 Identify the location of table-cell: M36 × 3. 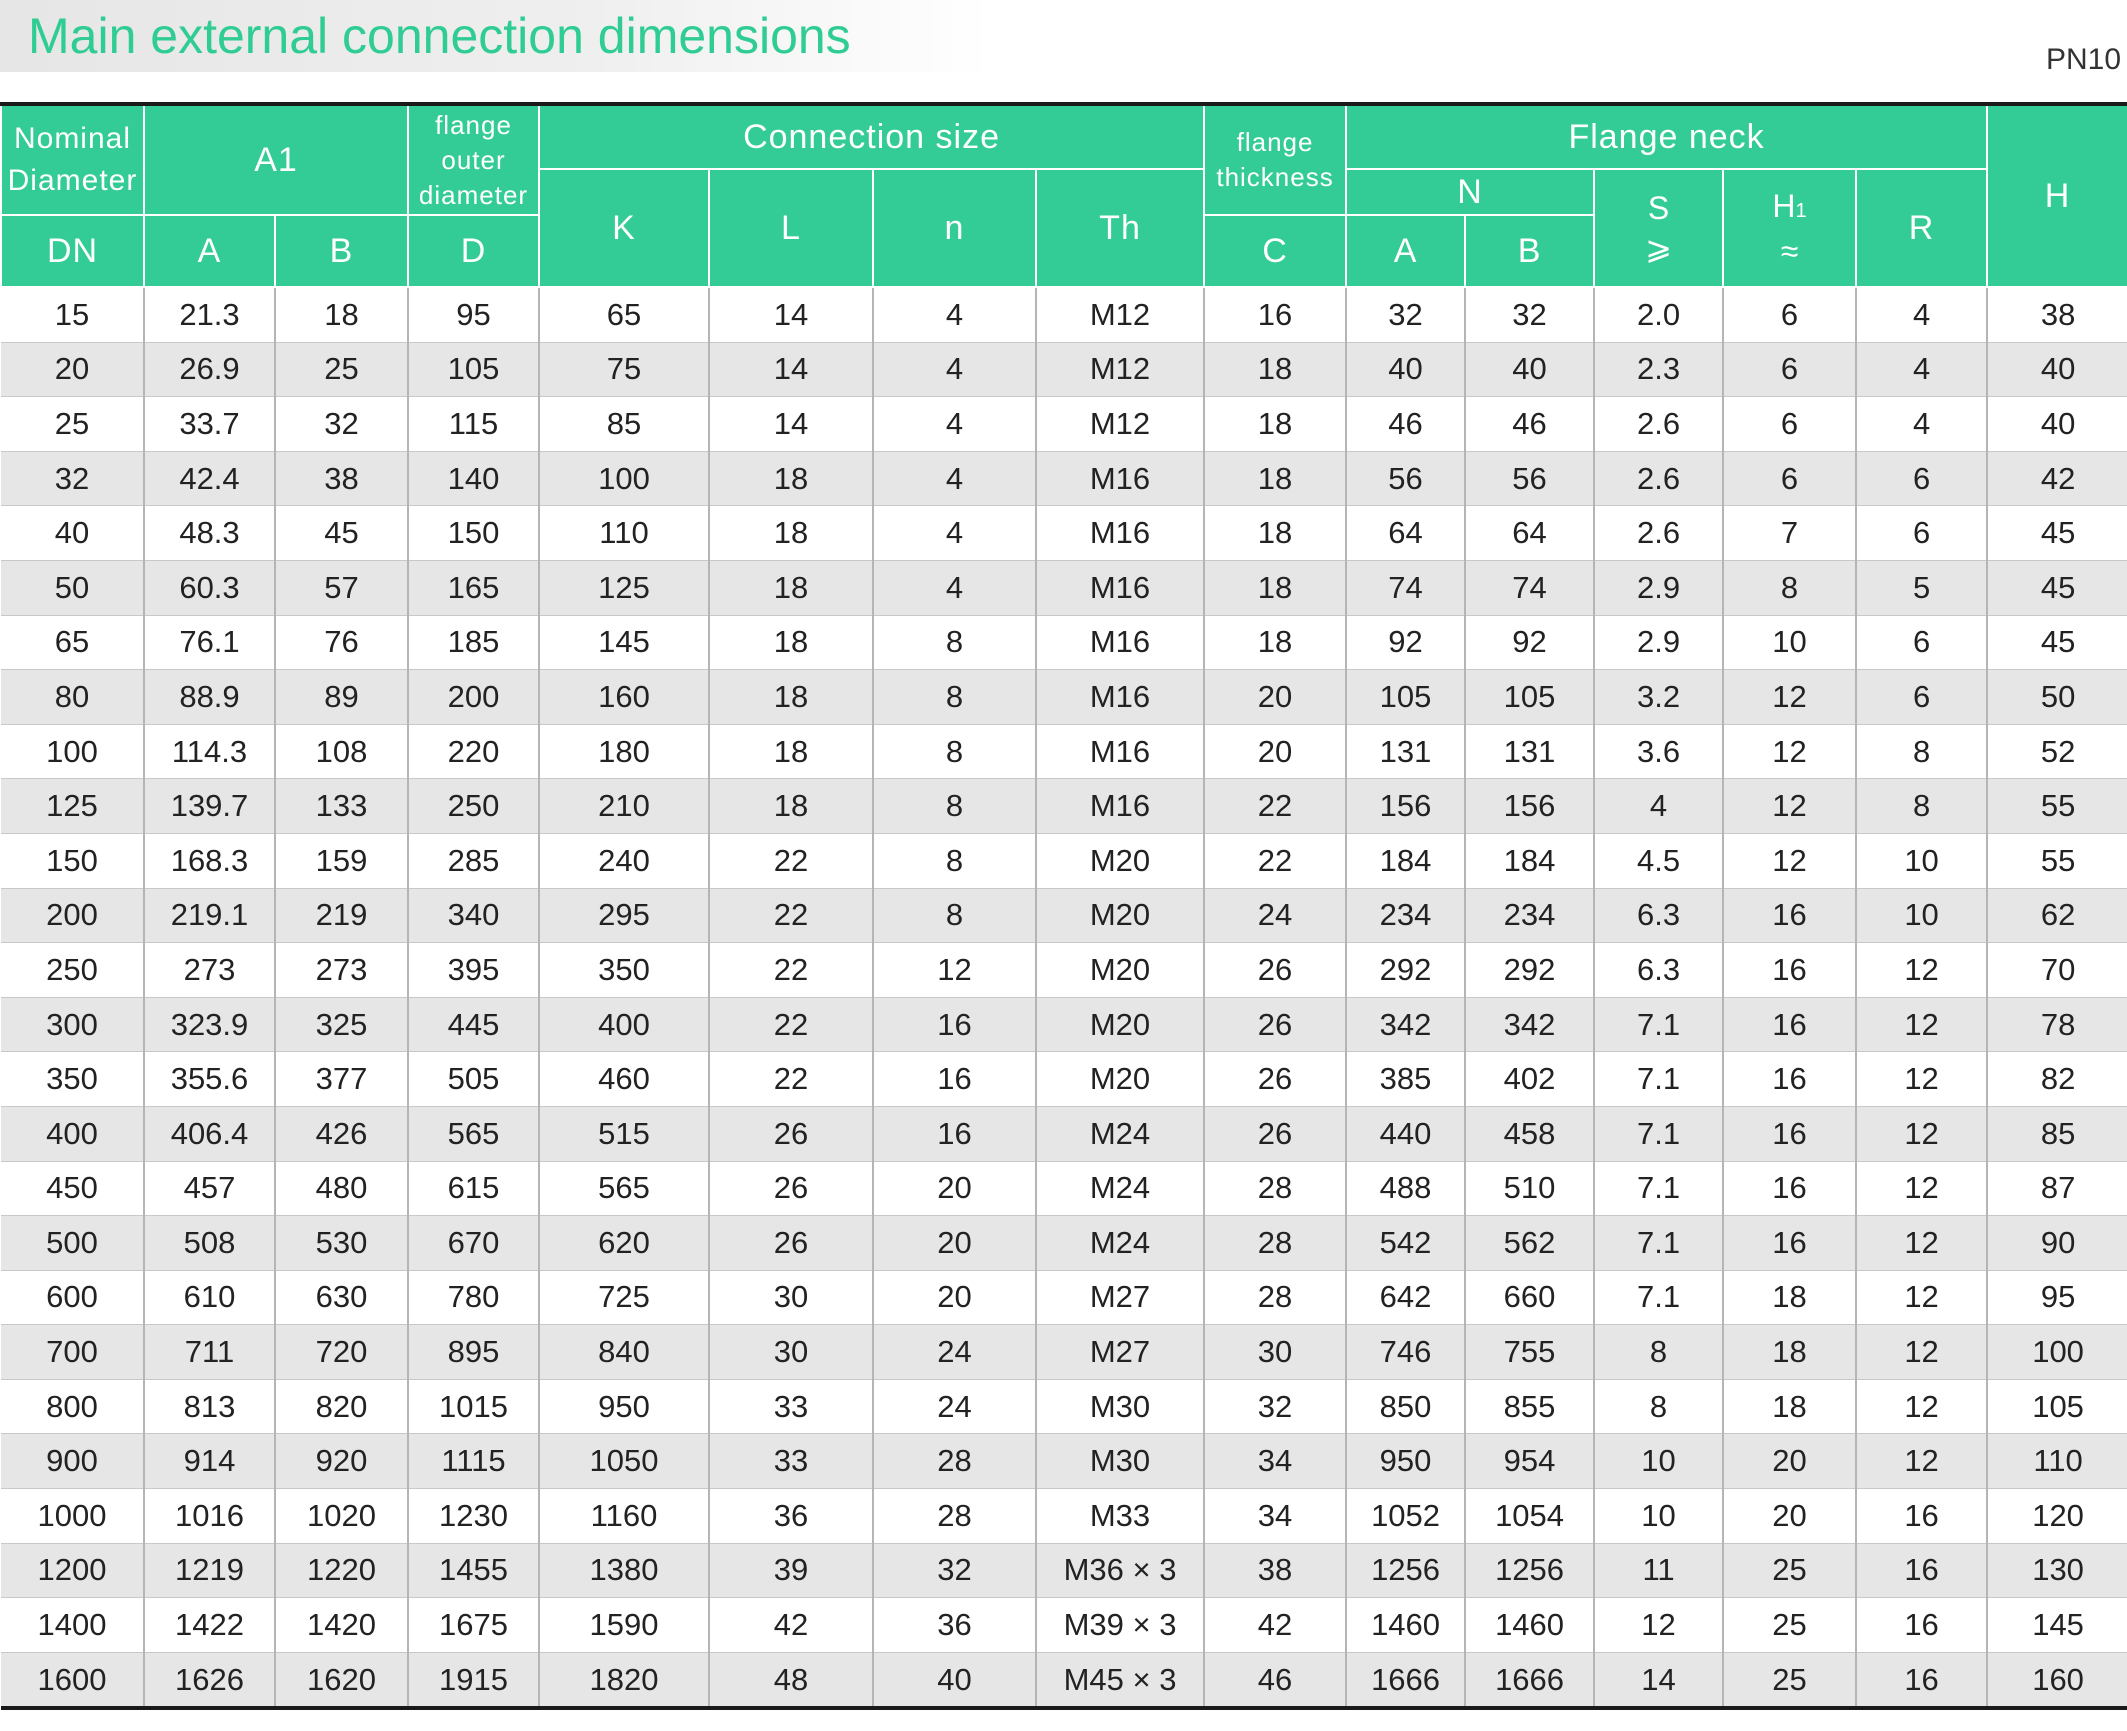
(1120, 1571).